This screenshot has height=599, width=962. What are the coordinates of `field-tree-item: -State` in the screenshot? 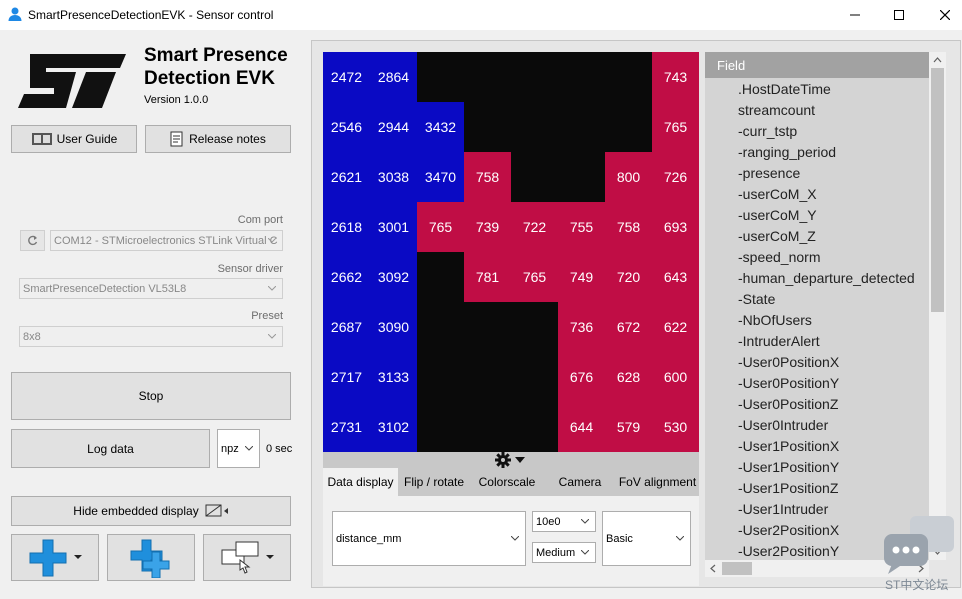 It's located at (817, 298).